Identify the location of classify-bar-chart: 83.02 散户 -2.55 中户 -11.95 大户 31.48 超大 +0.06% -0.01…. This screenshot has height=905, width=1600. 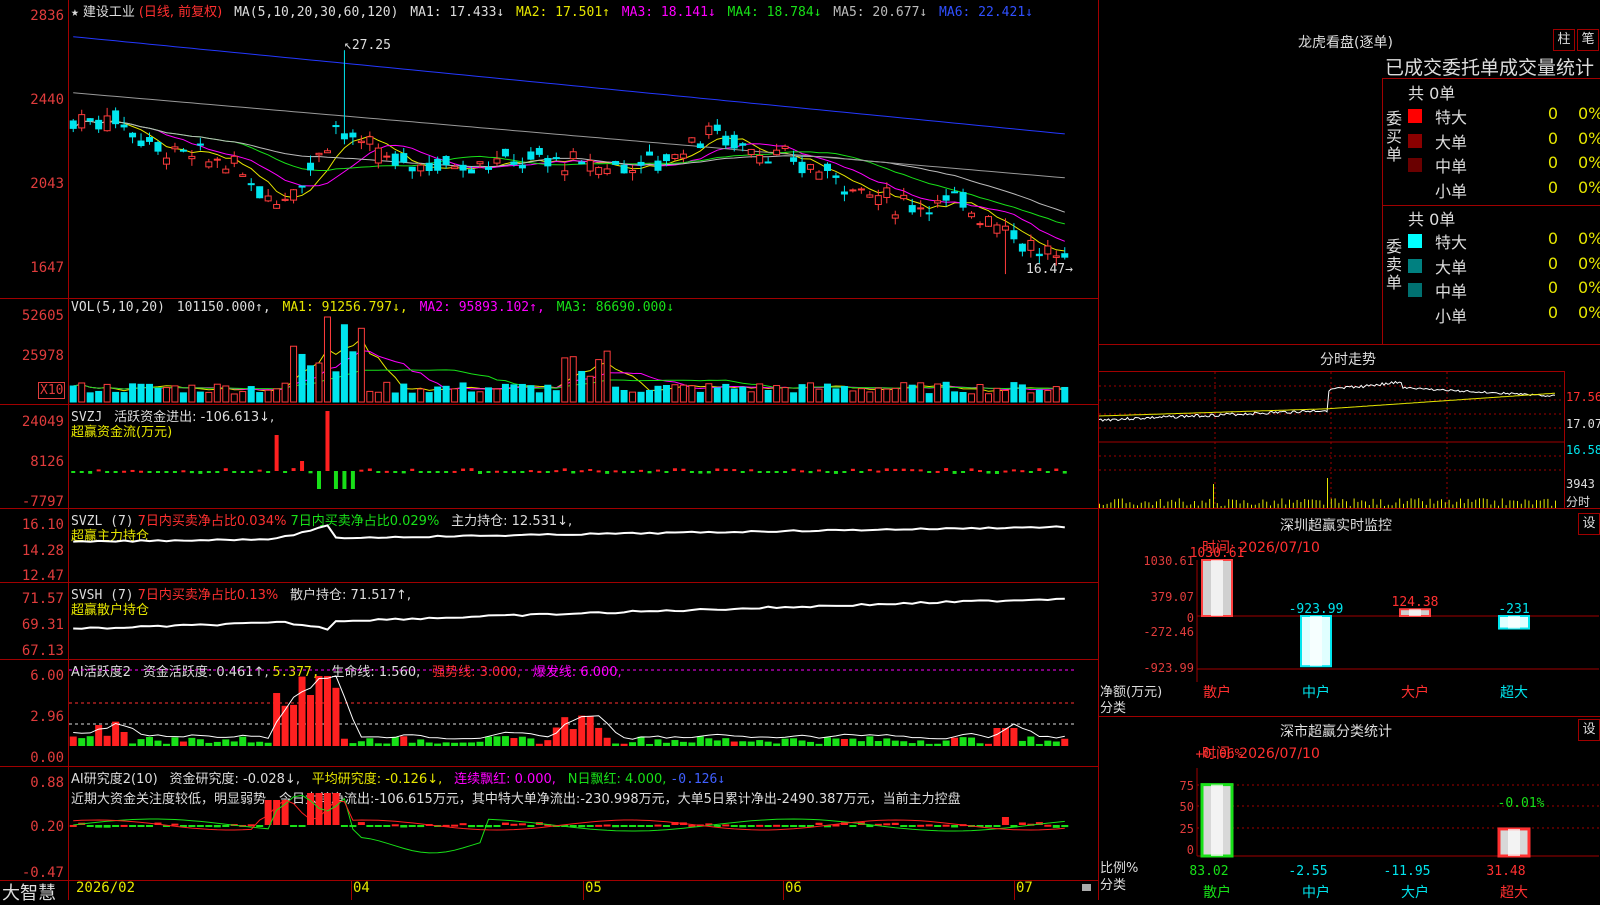
(1349, 824).